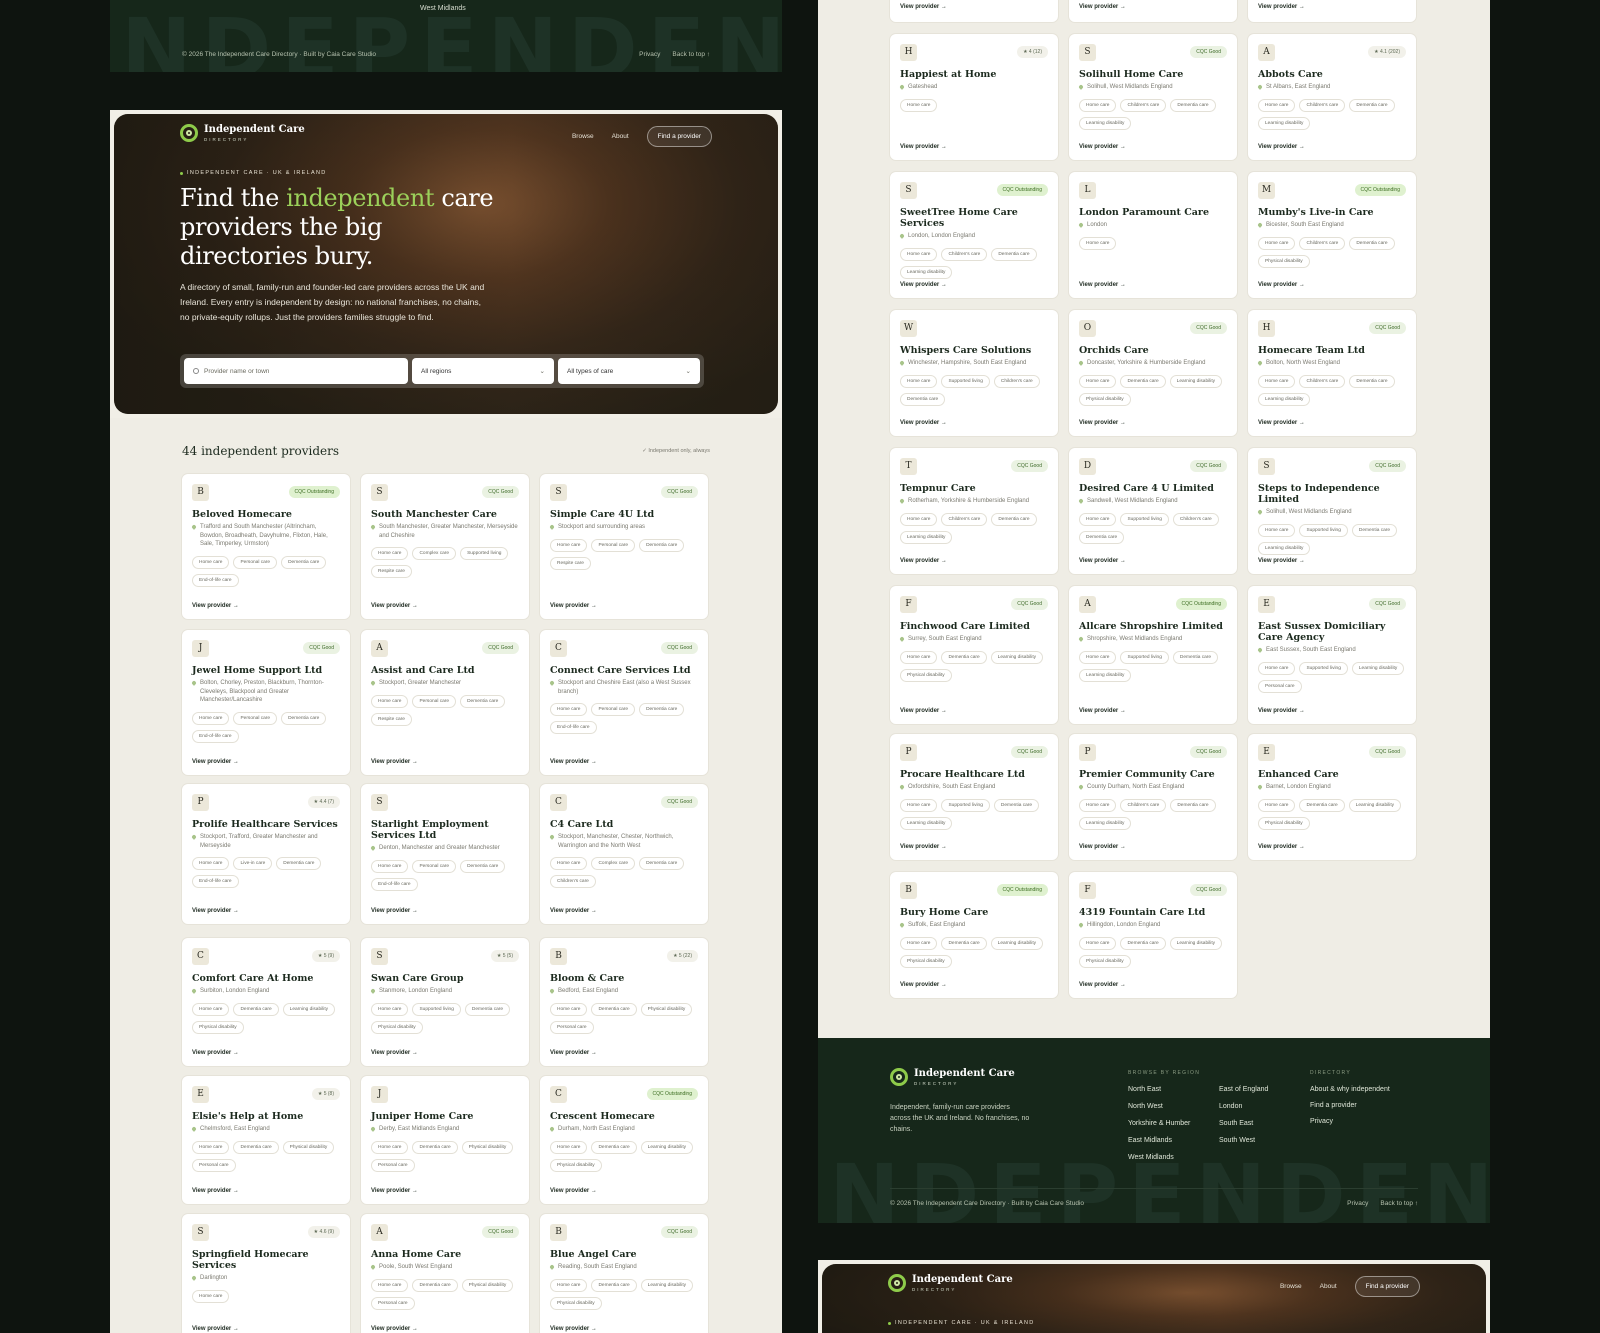 The height and width of the screenshot is (1333, 1600). What do you see at coordinates (1370, 1105) in the screenshot?
I see `directory-link: Find a provider` at bounding box center [1370, 1105].